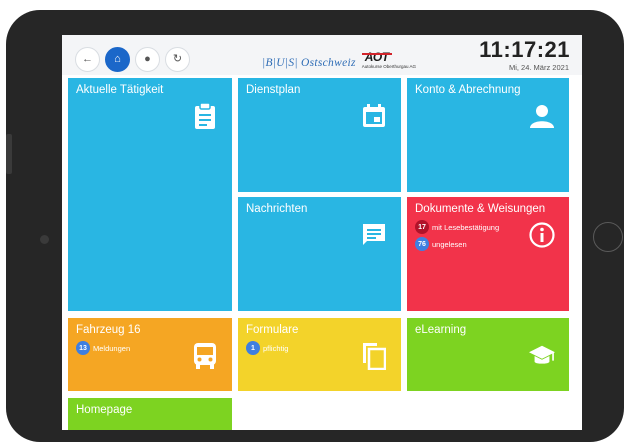 The height and width of the screenshot is (444, 630). Describe the element at coordinates (374, 235) in the screenshot. I see `chat-icon` at that location.